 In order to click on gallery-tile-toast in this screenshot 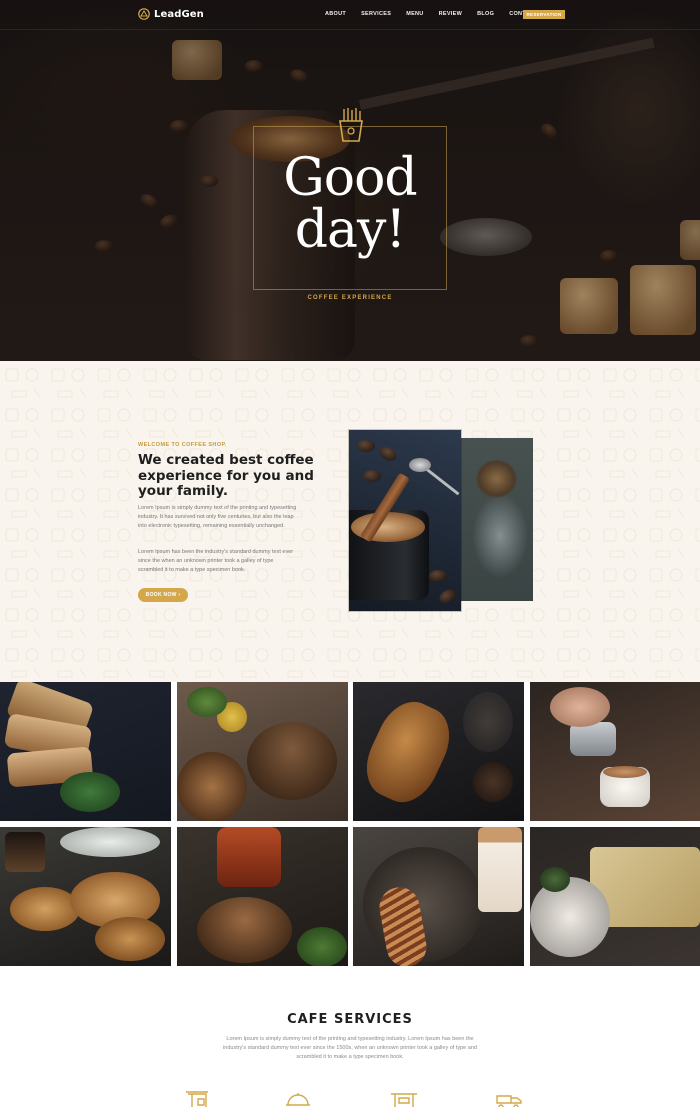, I will do `click(85, 751)`.